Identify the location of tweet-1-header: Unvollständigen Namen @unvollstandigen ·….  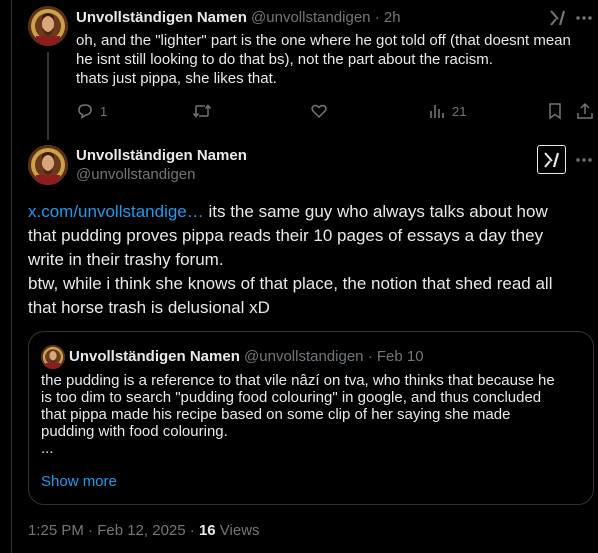
(238, 17).